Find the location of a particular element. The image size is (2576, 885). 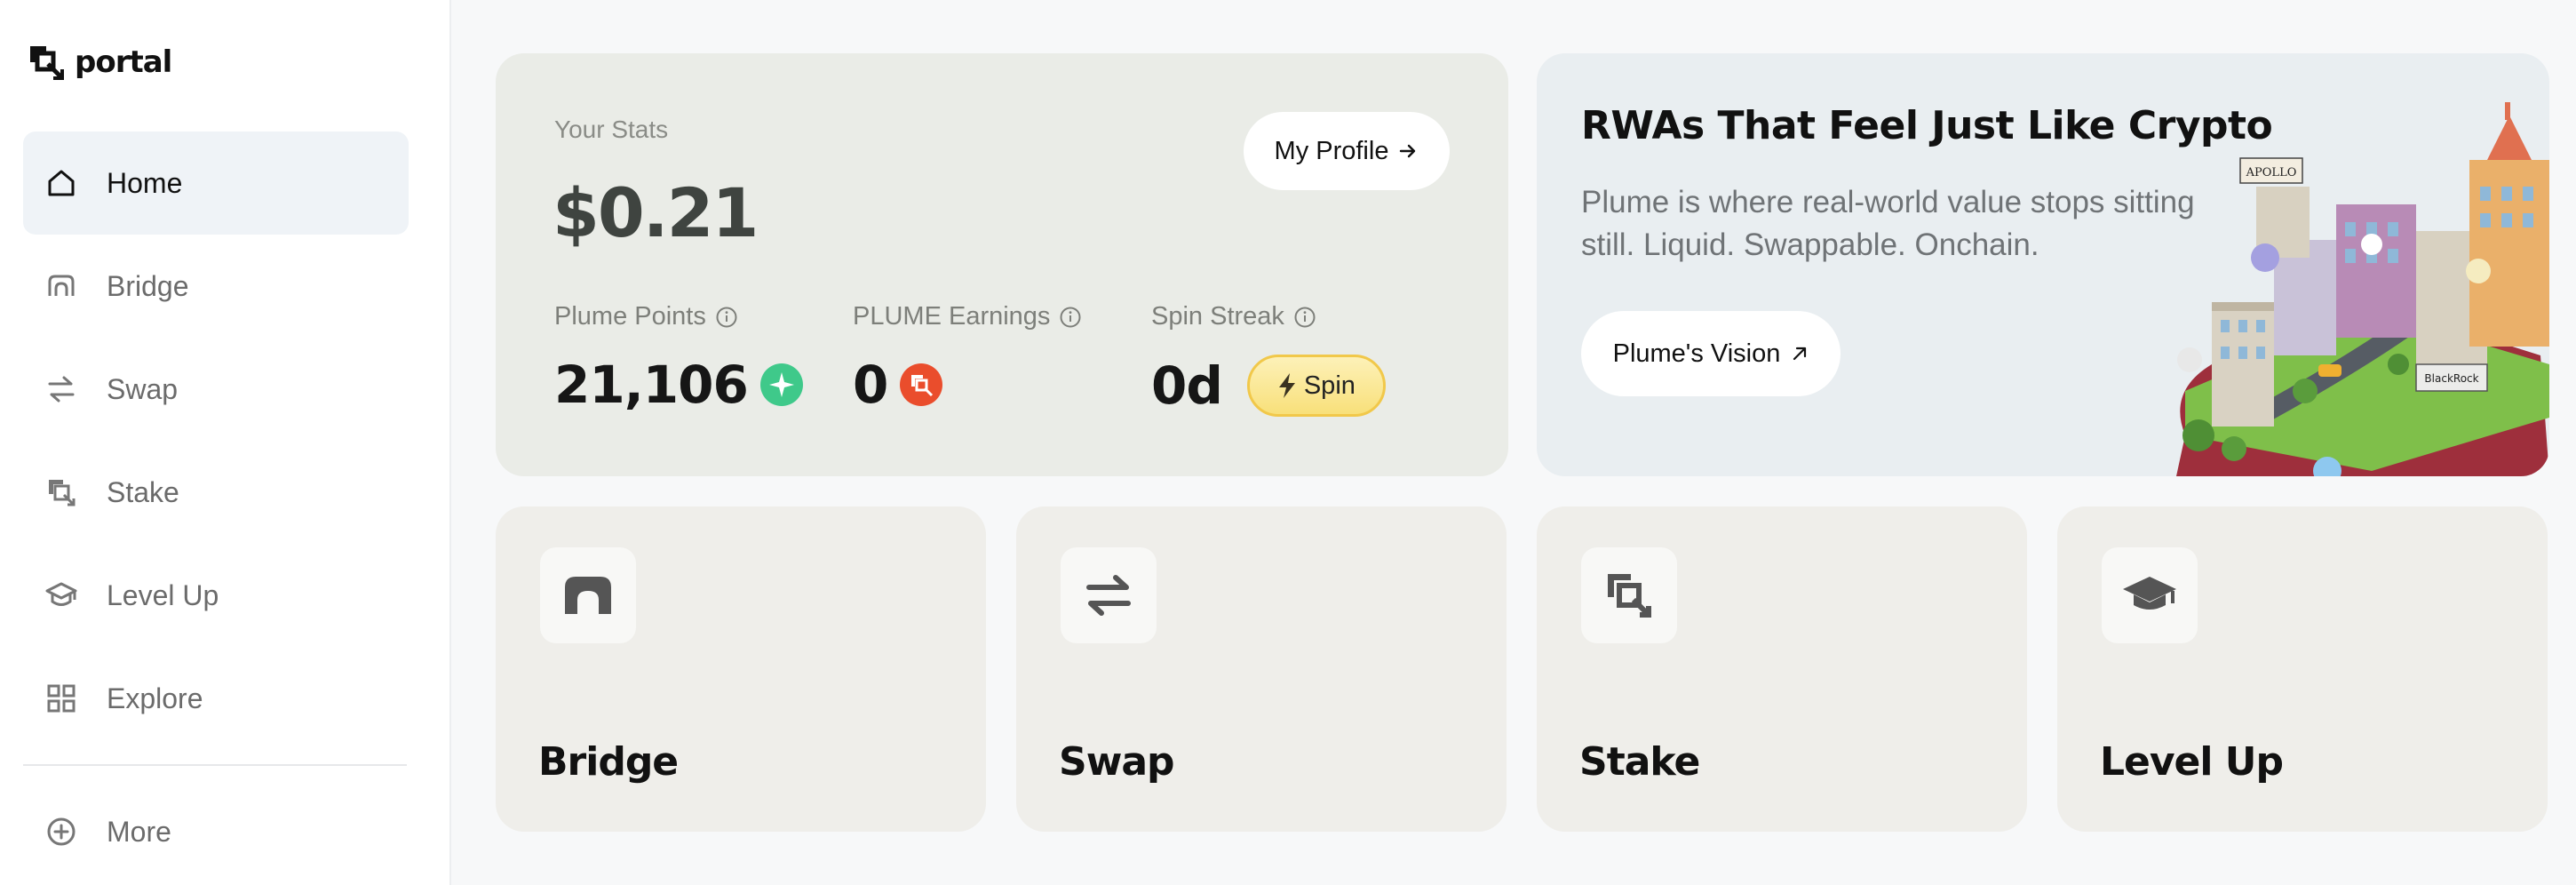

plume-points-metric: Plume Points 21,106 is located at coordinates (678, 358).